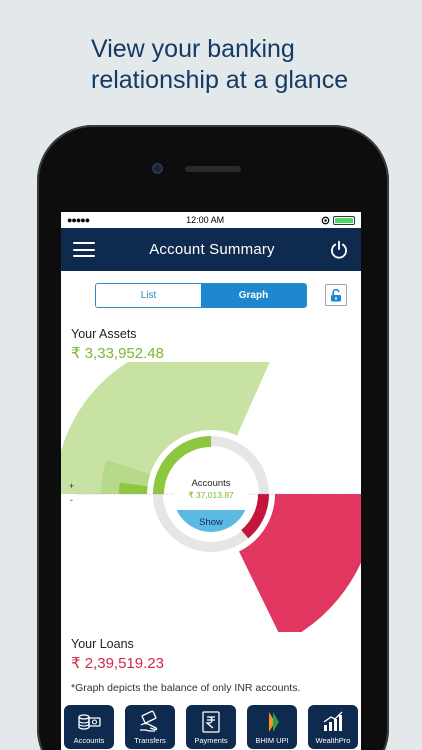  What do you see at coordinates (117, 353) in the screenshot?
I see `assets-total: ₹ 3,33,952.48` at bounding box center [117, 353].